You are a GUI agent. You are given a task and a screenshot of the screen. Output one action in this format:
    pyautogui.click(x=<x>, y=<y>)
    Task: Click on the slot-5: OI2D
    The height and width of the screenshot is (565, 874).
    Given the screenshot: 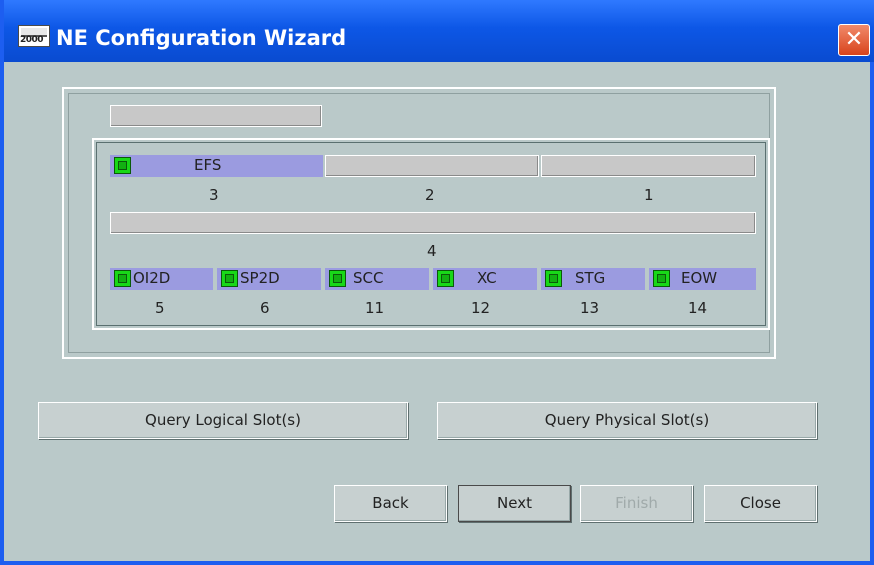 What is the action you would take?
    pyautogui.click(x=161, y=279)
    